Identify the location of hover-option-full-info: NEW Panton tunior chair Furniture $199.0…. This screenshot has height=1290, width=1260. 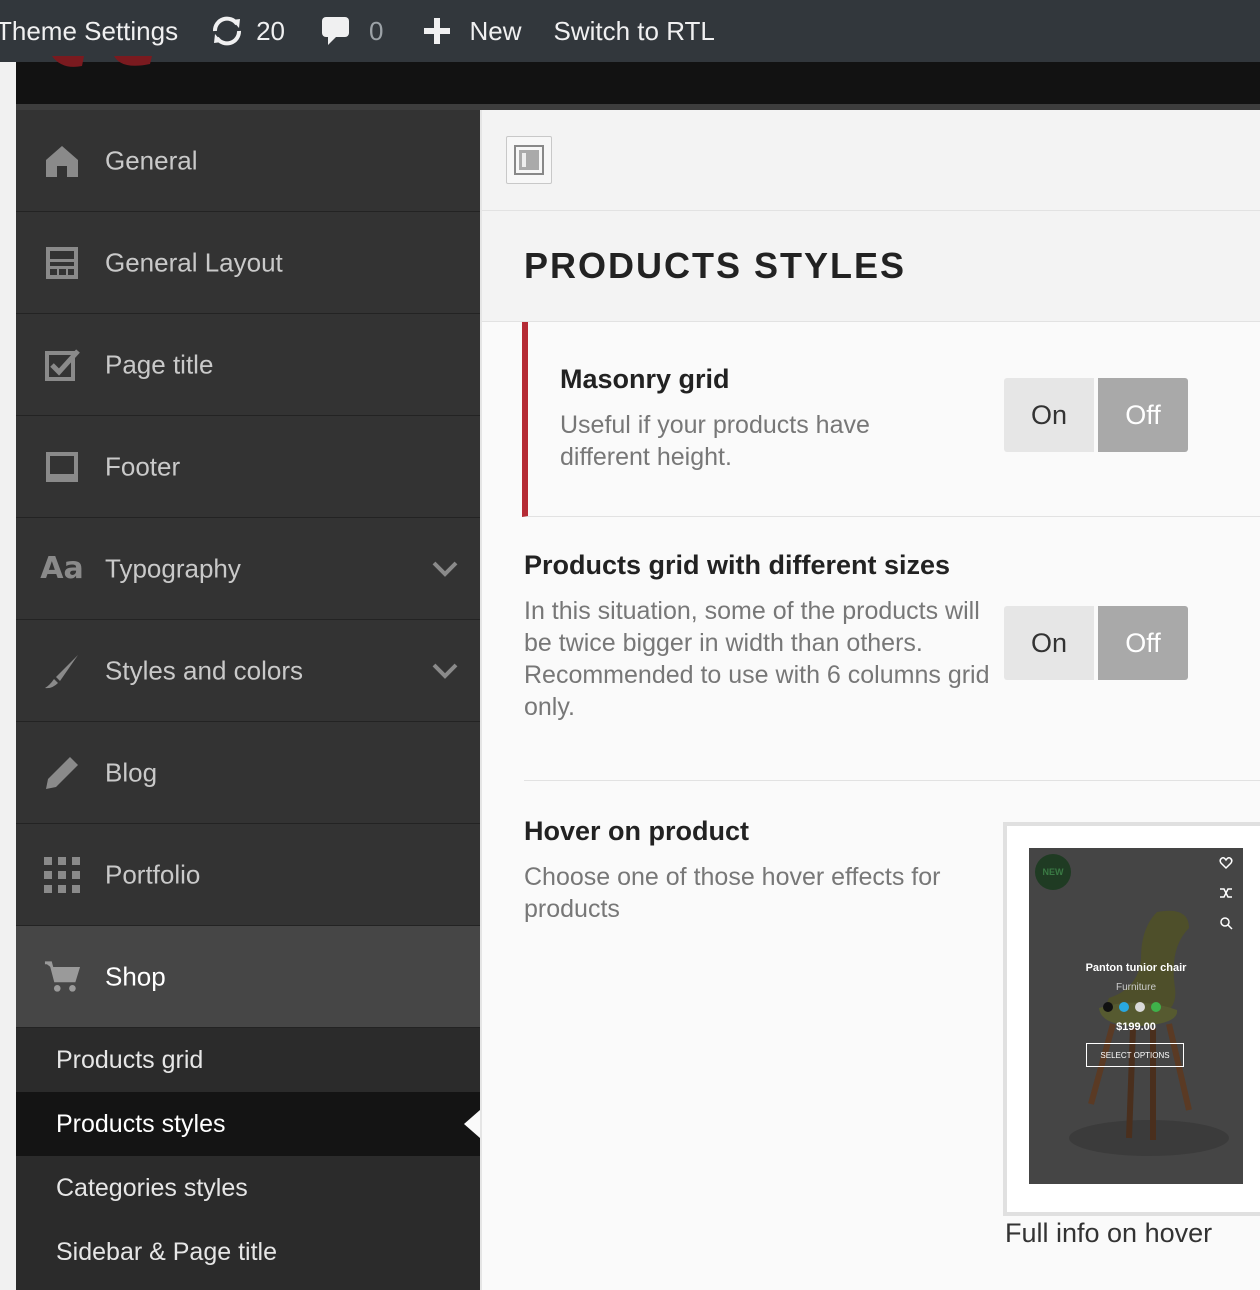
(1131, 1019).